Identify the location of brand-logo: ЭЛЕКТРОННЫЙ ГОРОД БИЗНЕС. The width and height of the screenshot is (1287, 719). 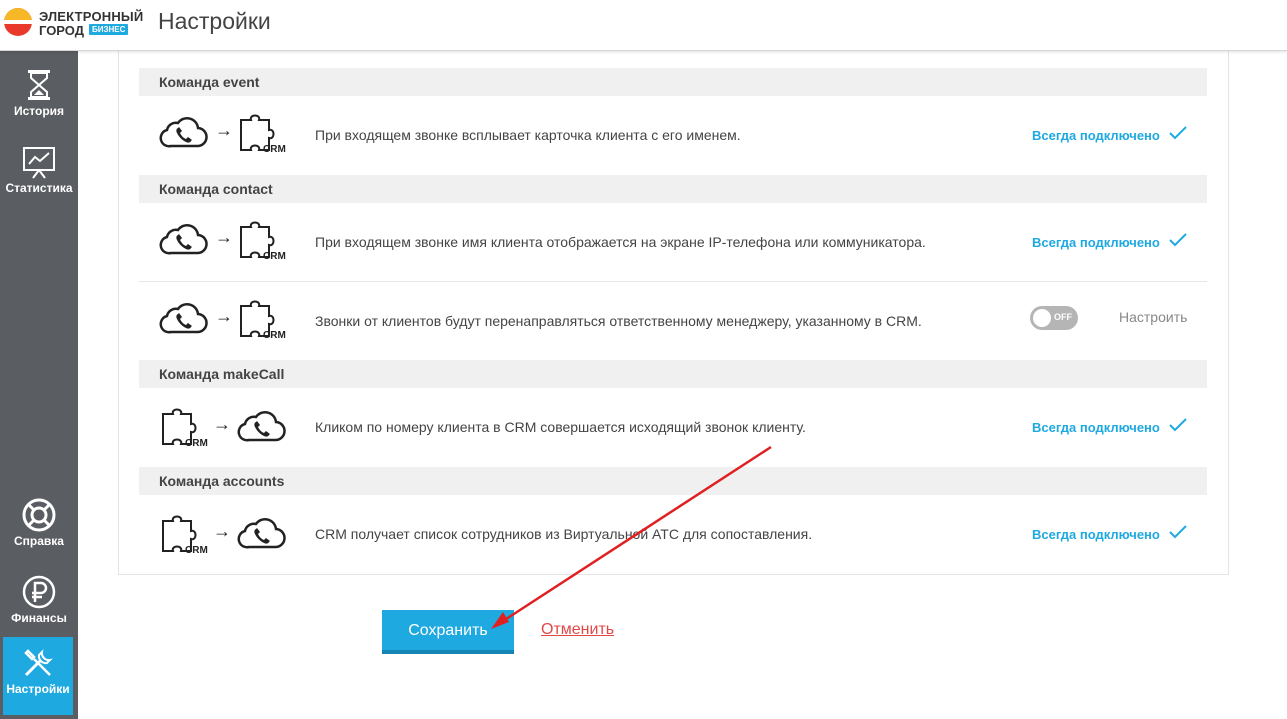
(73, 23).